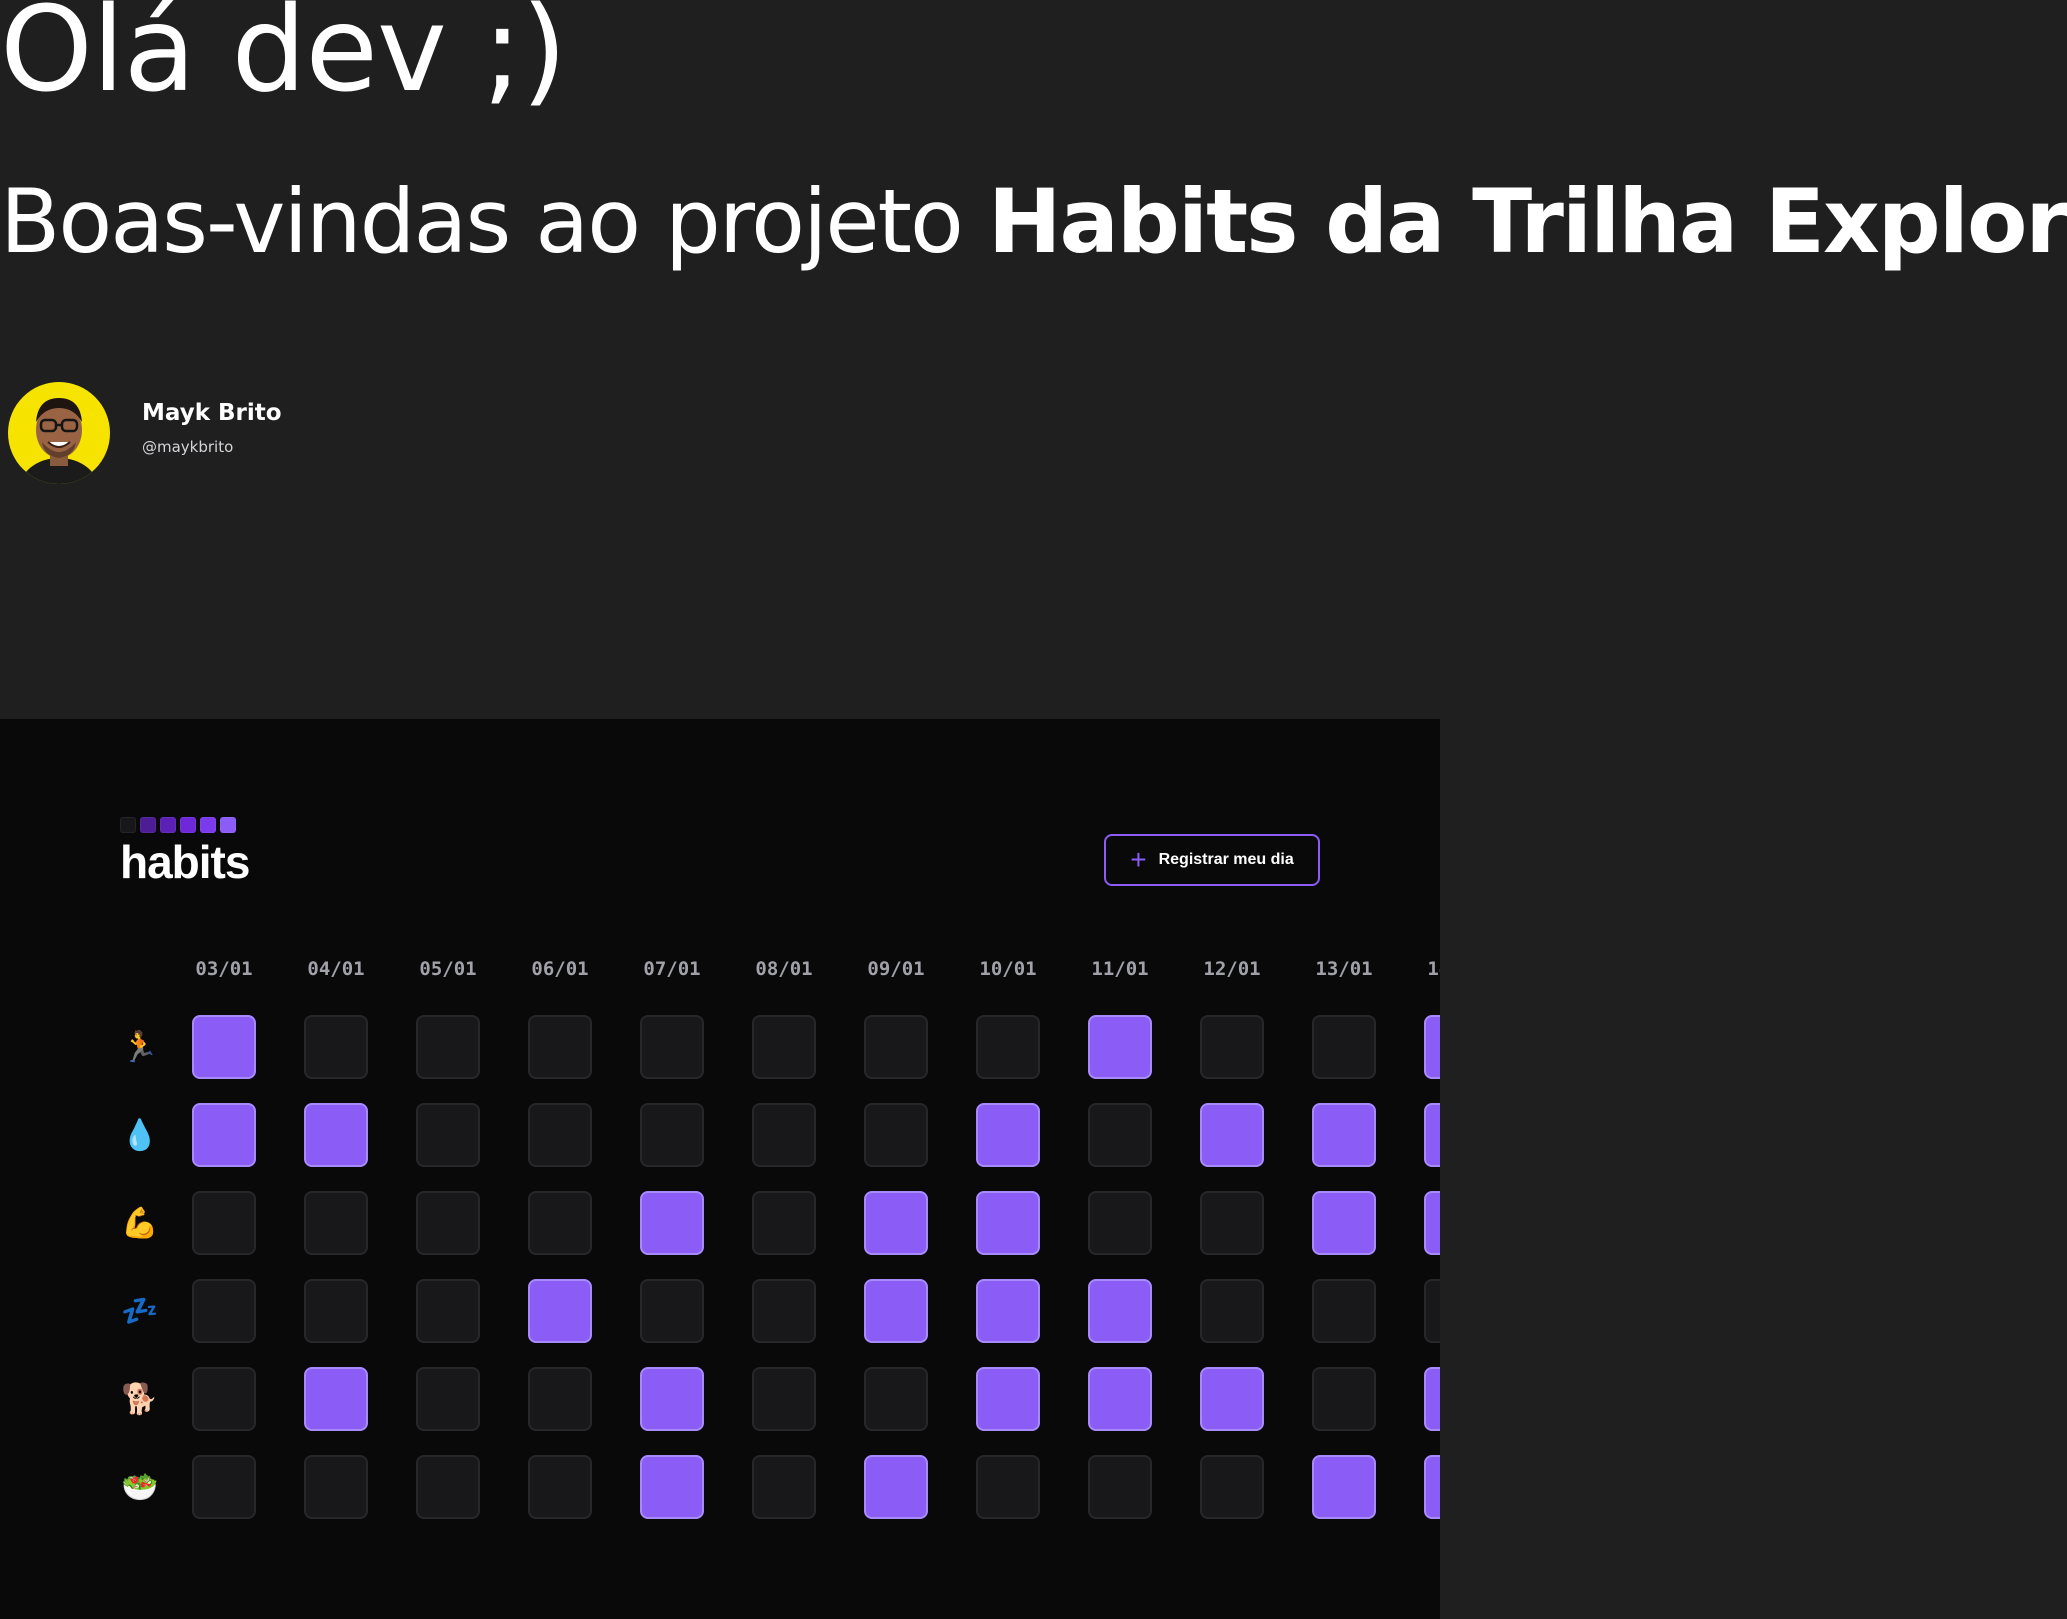  Describe the element at coordinates (896, 969) in the screenshot. I see `date-label: 09/01` at that location.